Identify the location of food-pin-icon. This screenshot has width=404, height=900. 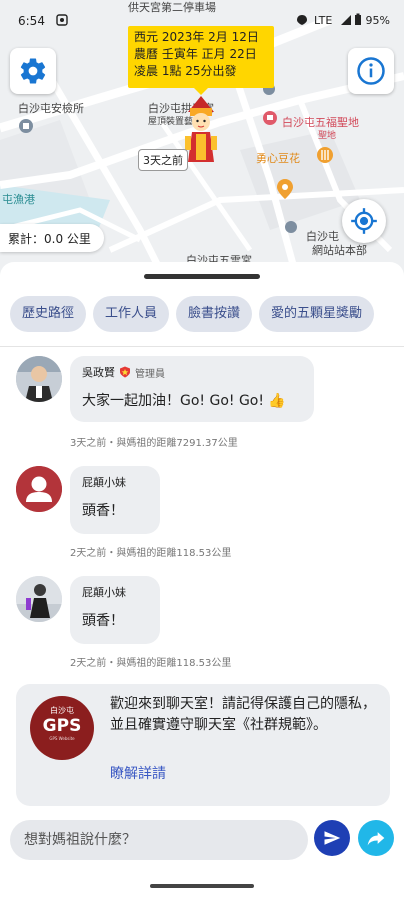
(325, 155).